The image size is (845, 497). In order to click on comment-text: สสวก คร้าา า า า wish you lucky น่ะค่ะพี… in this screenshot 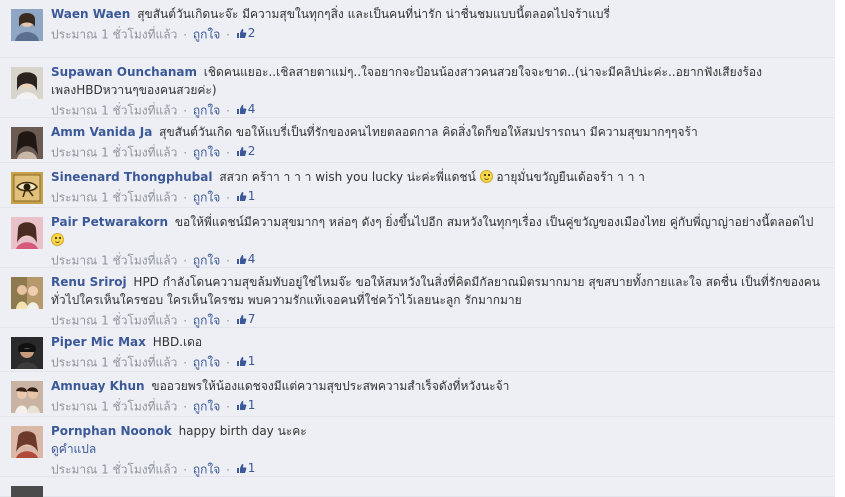, I will do `click(347, 177)`.